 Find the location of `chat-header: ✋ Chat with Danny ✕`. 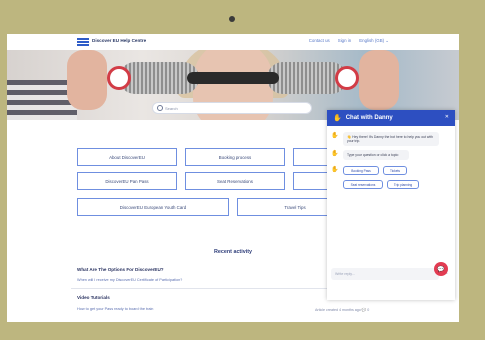

chat-header: ✋ Chat with Danny ✕ is located at coordinates (391, 118).